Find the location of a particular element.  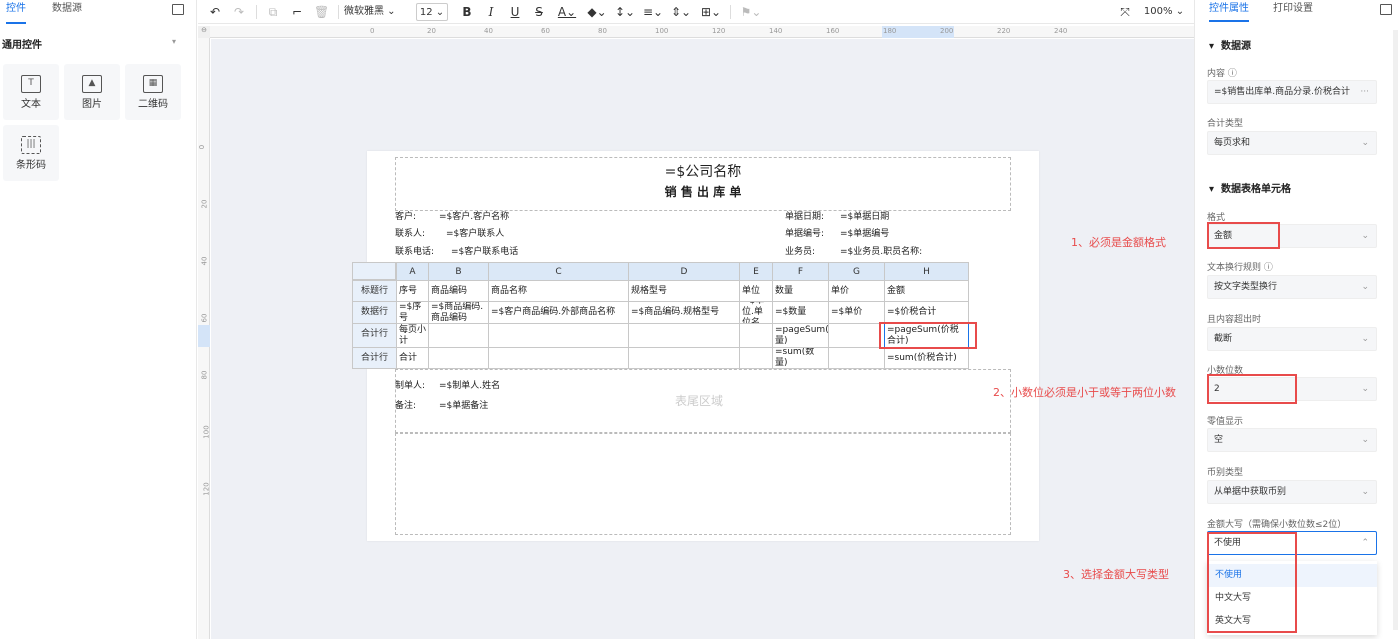

section-cell: ▾ 数据表格单元格 is located at coordinates (1250, 187).